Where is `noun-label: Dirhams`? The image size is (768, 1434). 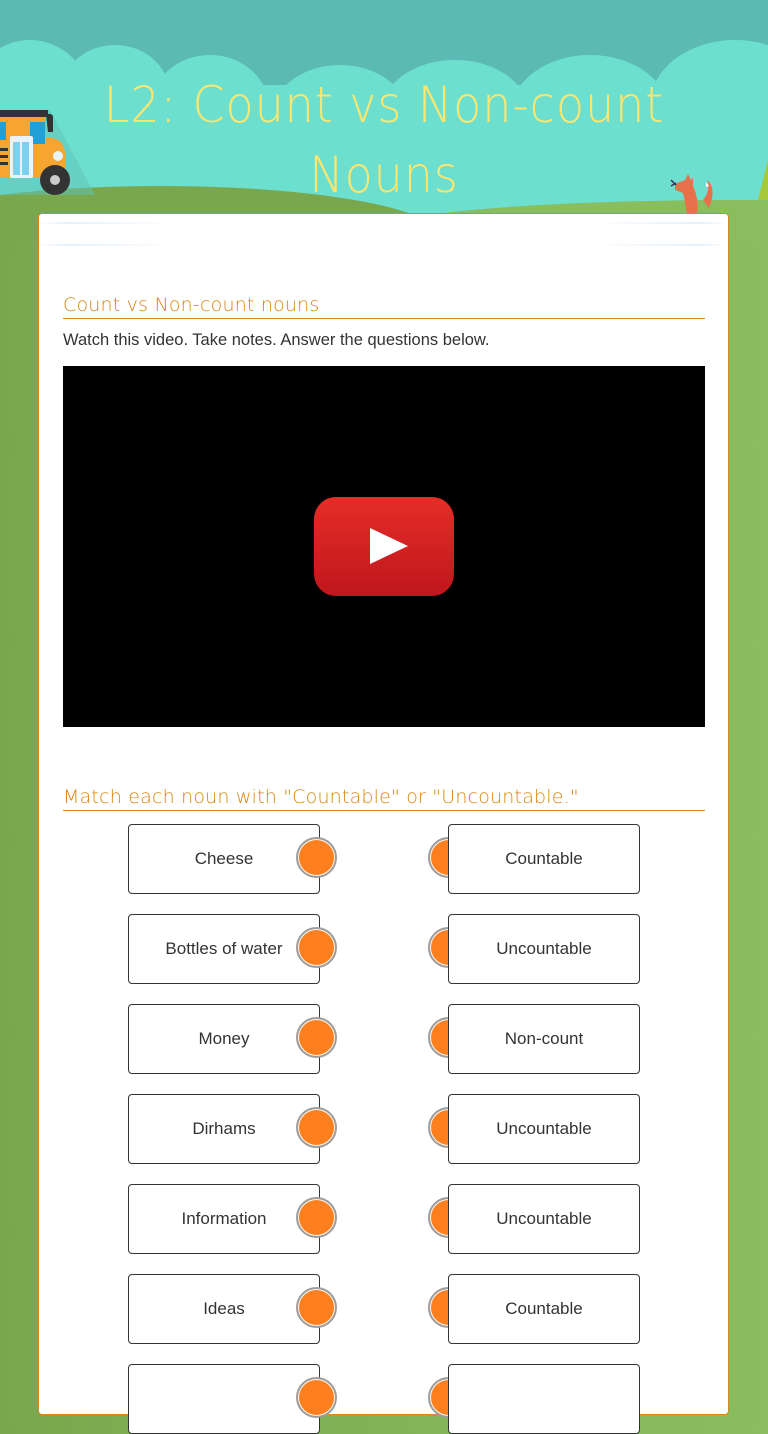
noun-label: Dirhams is located at coordinates (224, 1128).